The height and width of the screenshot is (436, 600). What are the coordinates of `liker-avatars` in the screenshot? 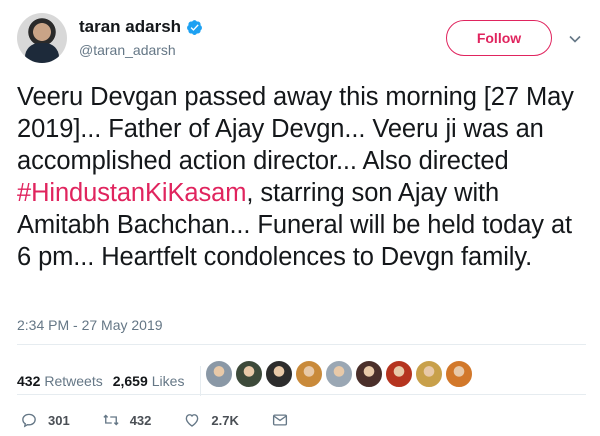 It's located at (340, 374).